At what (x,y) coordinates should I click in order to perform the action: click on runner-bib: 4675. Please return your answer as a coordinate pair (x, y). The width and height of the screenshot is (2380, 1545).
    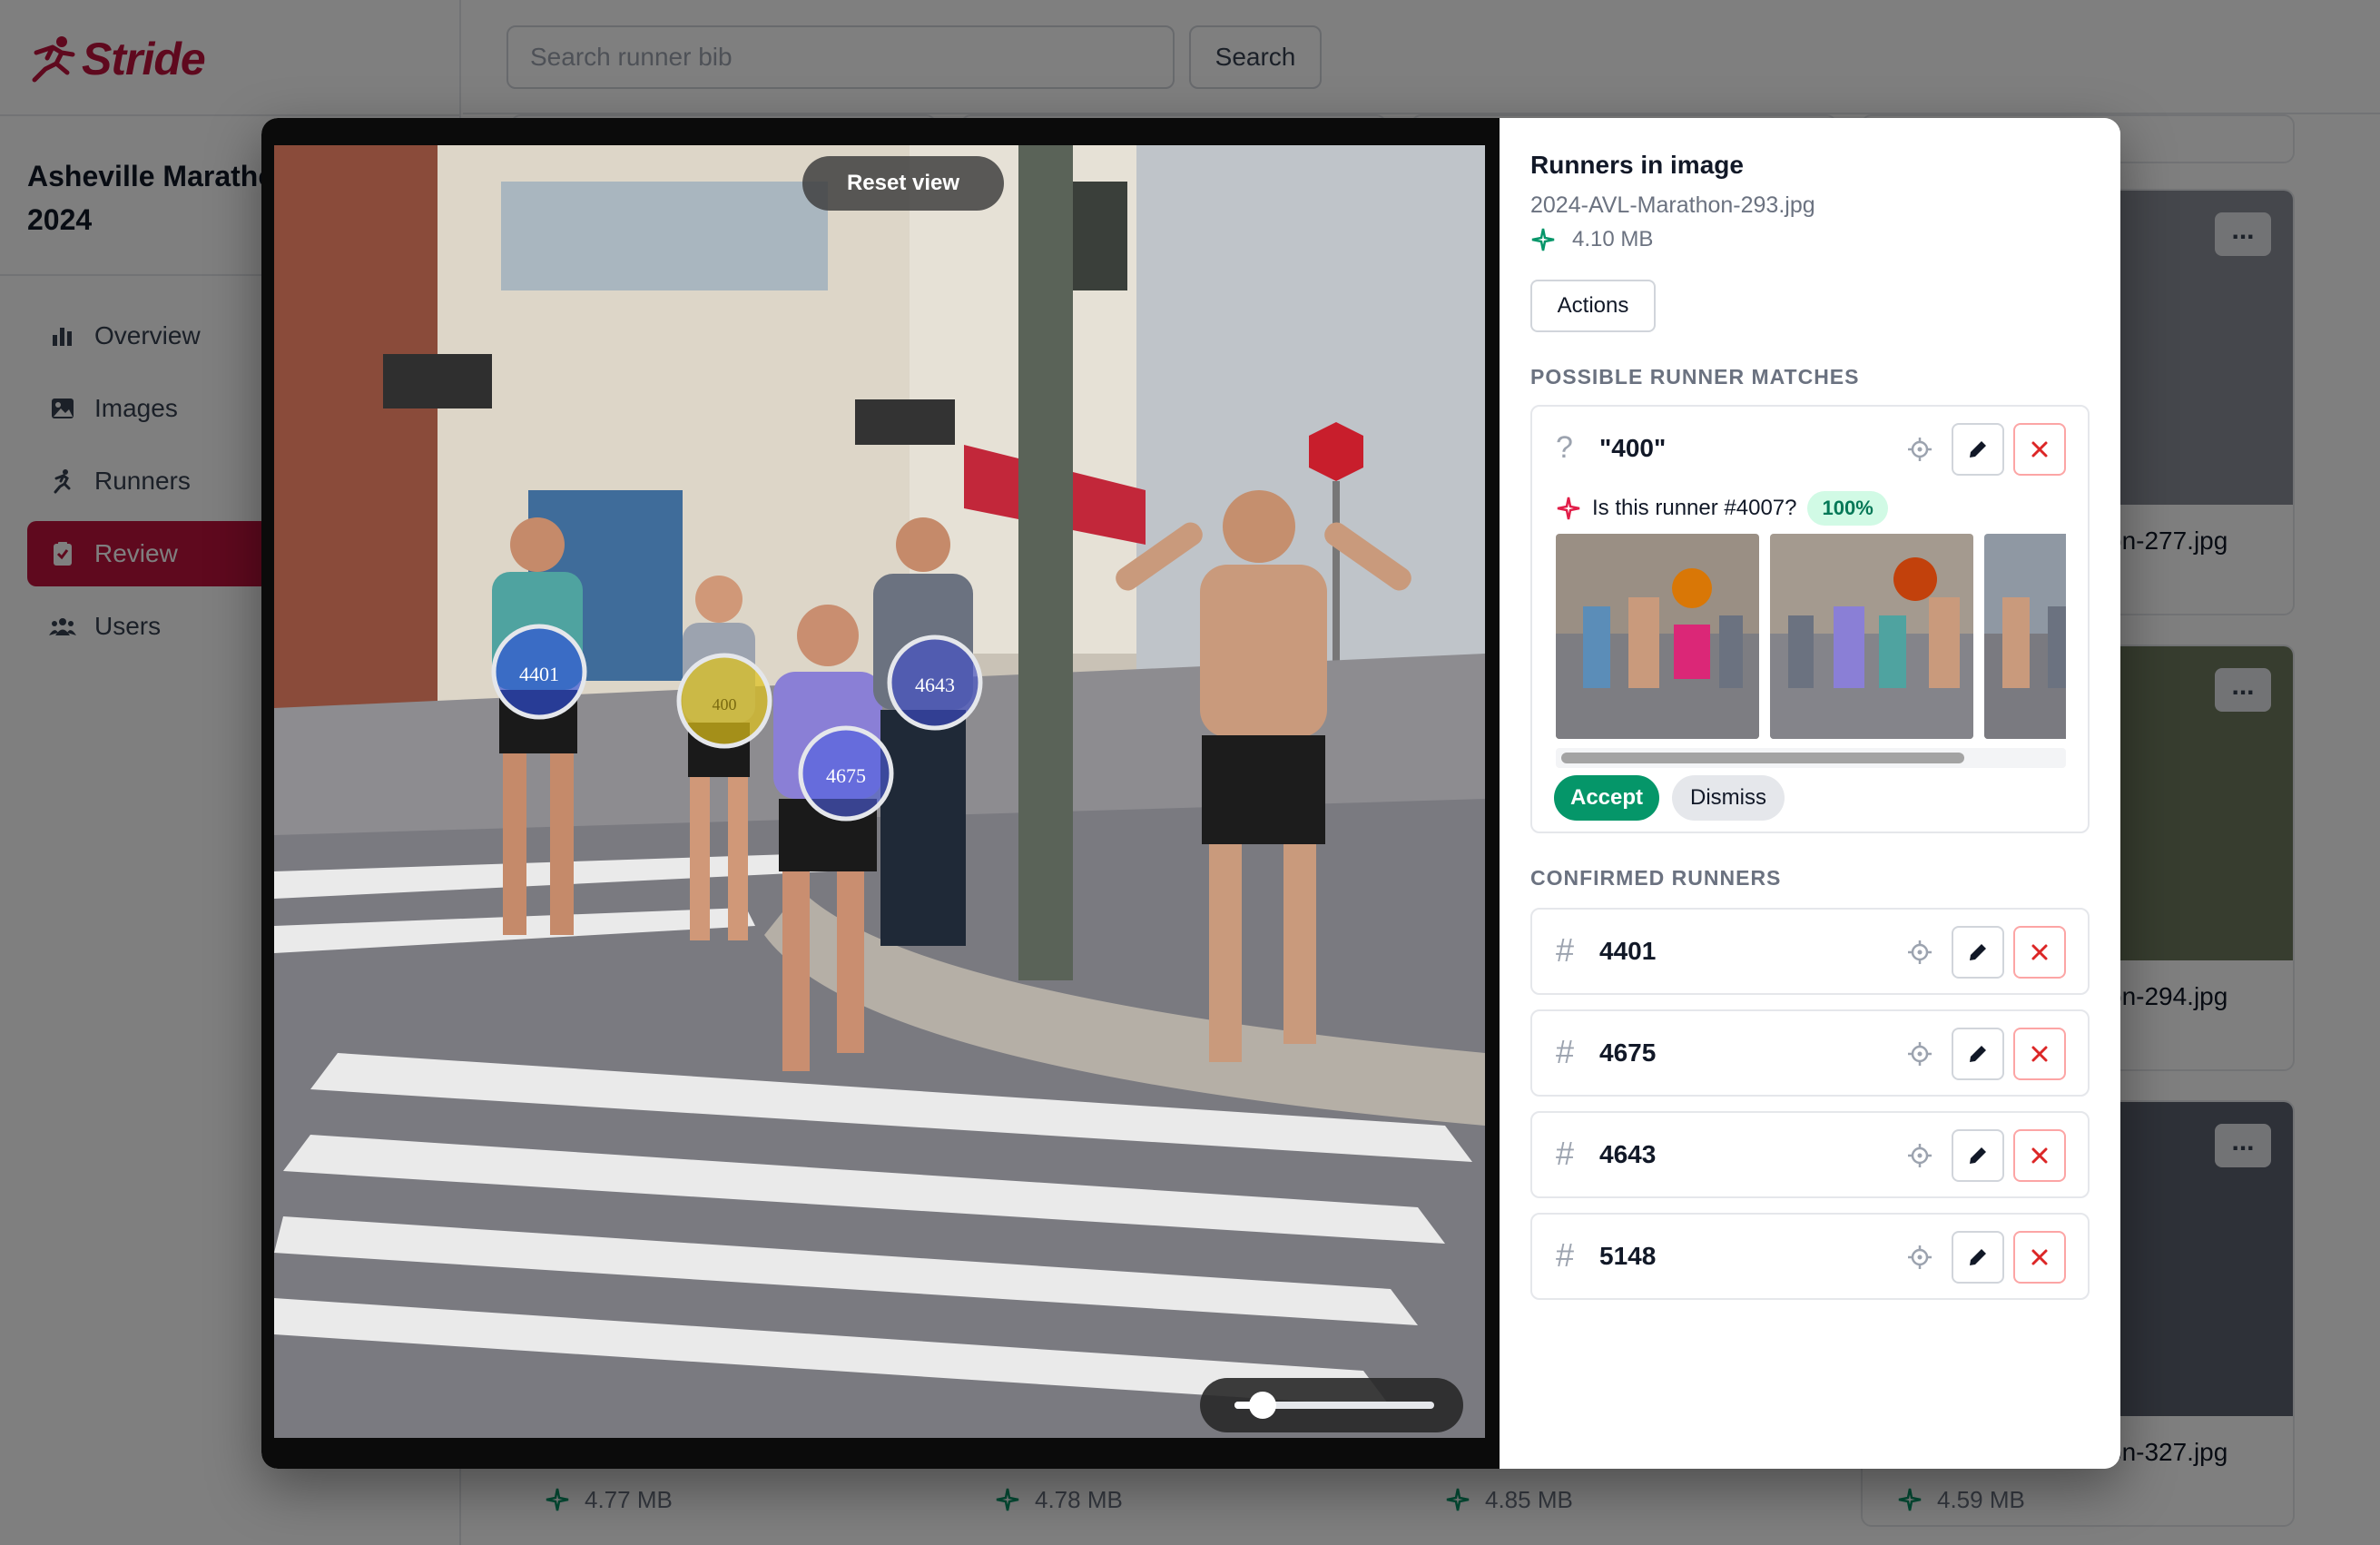
    Looking at the image, I should click on (1628, 1052).